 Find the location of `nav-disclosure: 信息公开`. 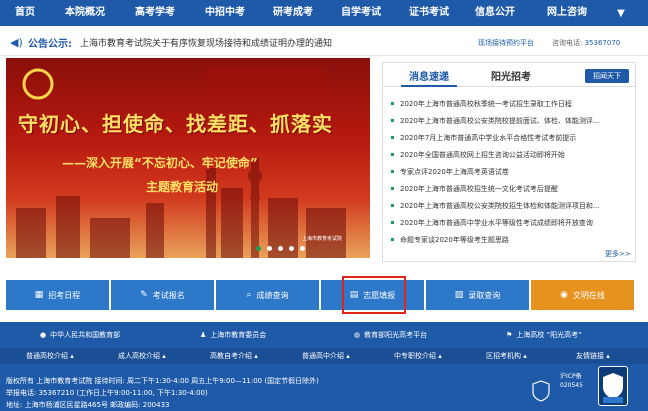

nav-disclosure: 信息公开 is located at coordinates (495, 13).